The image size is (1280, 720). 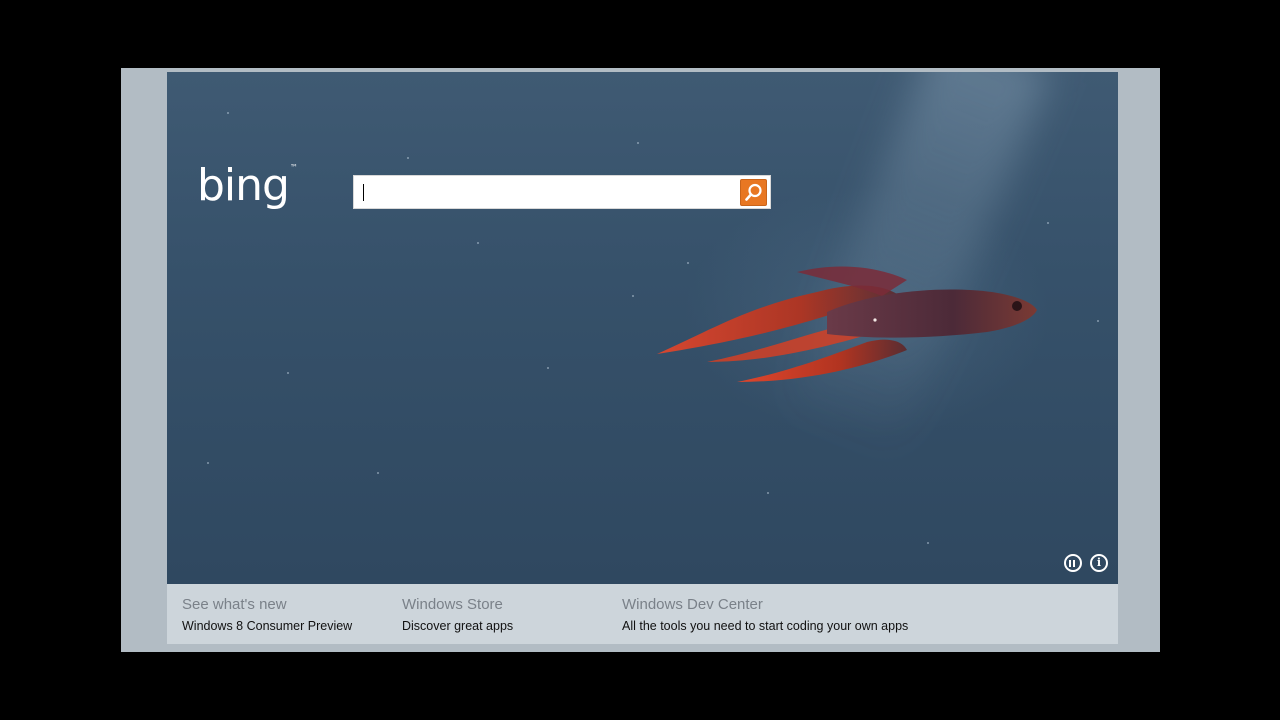 I want to click on pause-button, so click(x=1073, y=563).